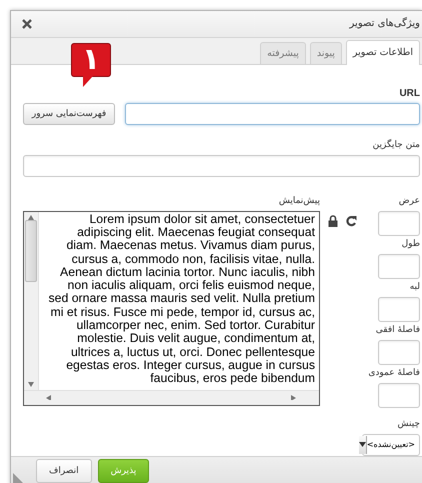 This screenshot has height=483, width=422. Describe the element at coordinates (408, 424) in the screenshot. I see `align-label: چینش` at that location.